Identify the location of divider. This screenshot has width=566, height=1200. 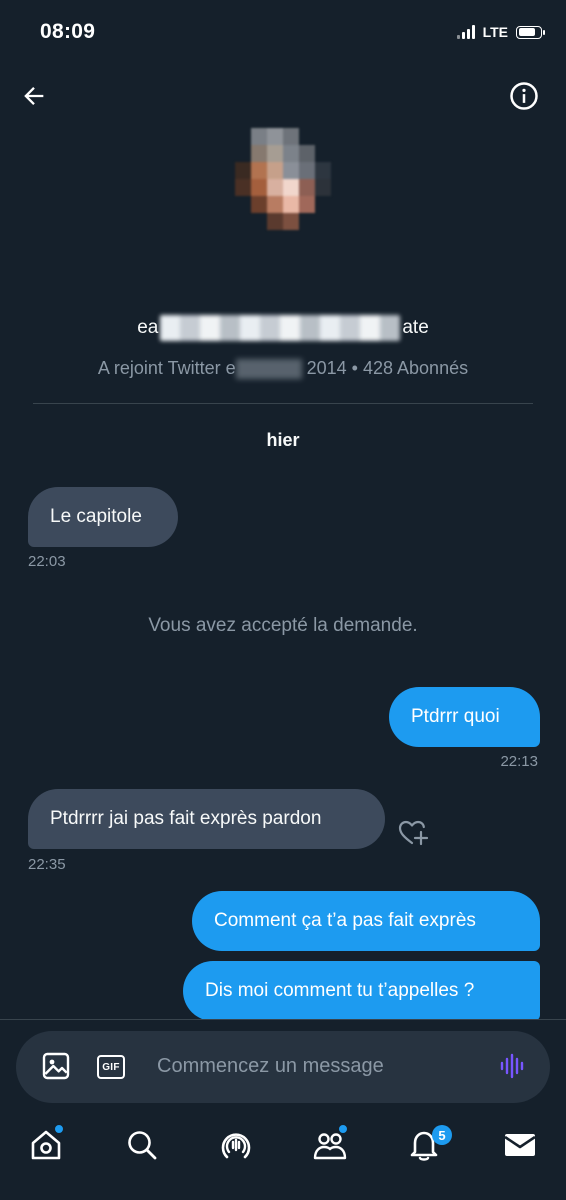
(283, 403).